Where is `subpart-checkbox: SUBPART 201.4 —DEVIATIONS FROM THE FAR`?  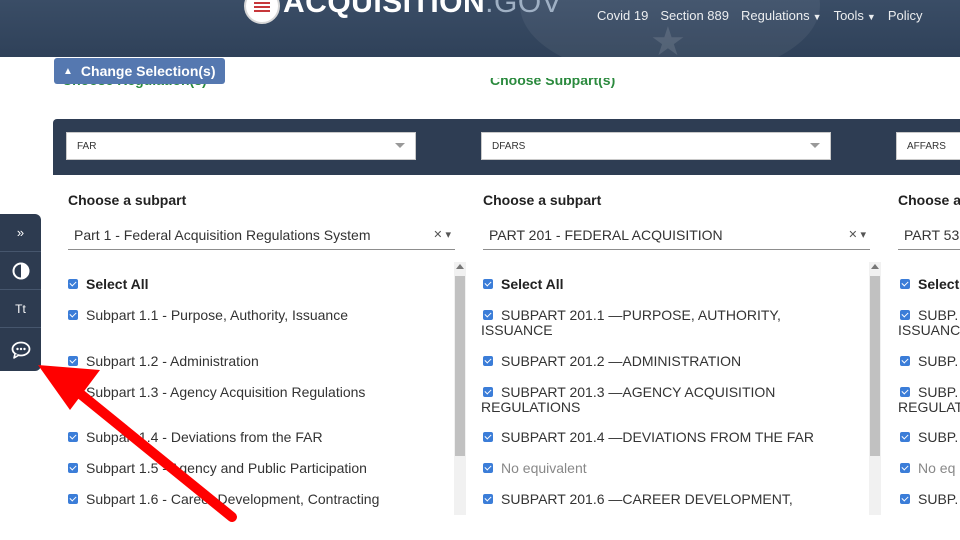 subpart-checkbox: SUBPART 201.4 —DEVIATIONS FROM THE FAR is located at coordinates (648, 437).